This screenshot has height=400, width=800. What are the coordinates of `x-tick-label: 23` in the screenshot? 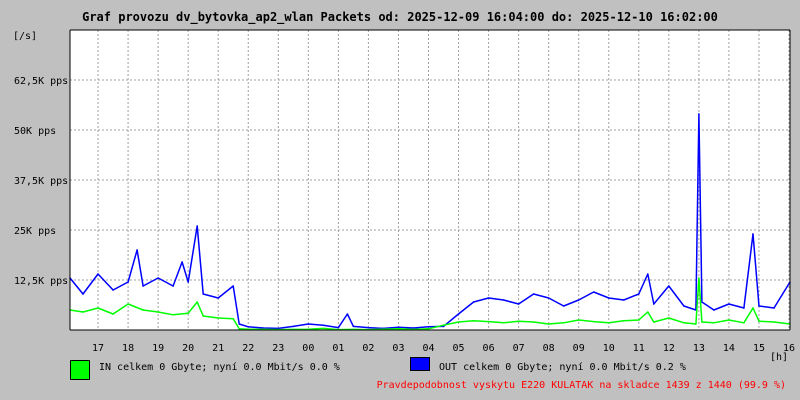 It's located at (278, 348).